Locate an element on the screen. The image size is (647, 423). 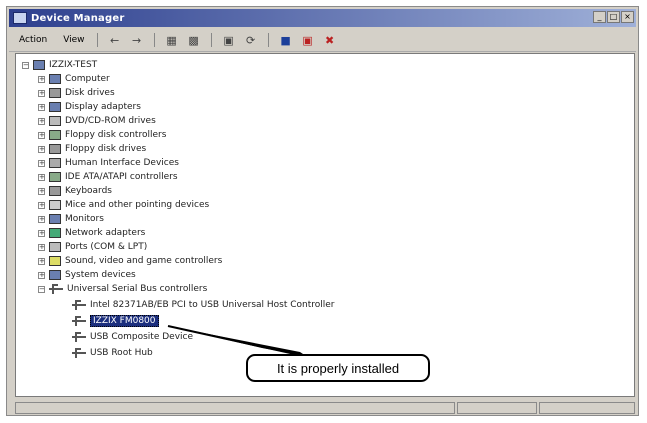
tree-item-hid: + Human Interface Devices is located at coordinates (108, 163).